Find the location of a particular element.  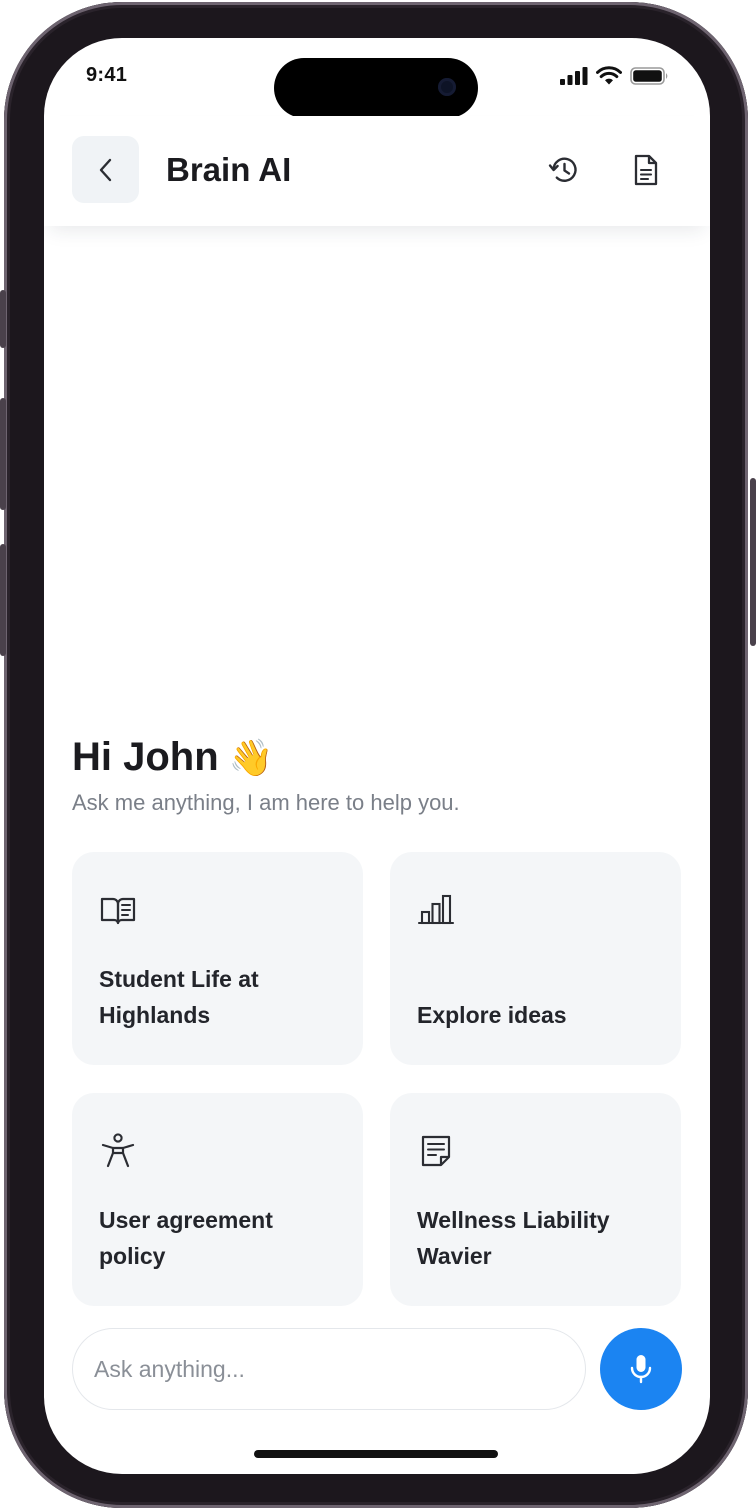

book-icon is located at coordinates (118, 911).